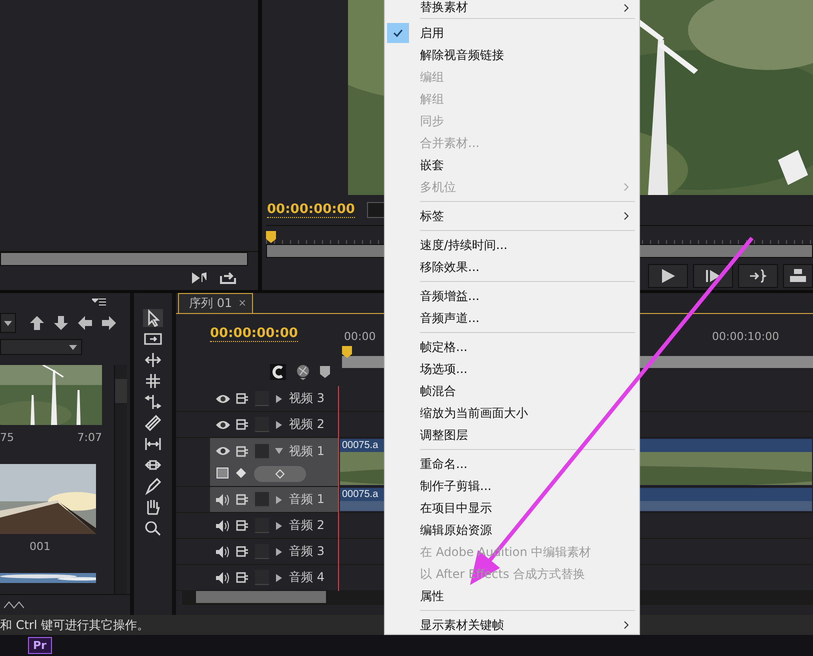 Image resolution: width=813 pixels, height=656 pixels. What do you see at coordinates (40, 546) in the screenshot?
I see `clip-name: 001` at bounding box center [40, 546].